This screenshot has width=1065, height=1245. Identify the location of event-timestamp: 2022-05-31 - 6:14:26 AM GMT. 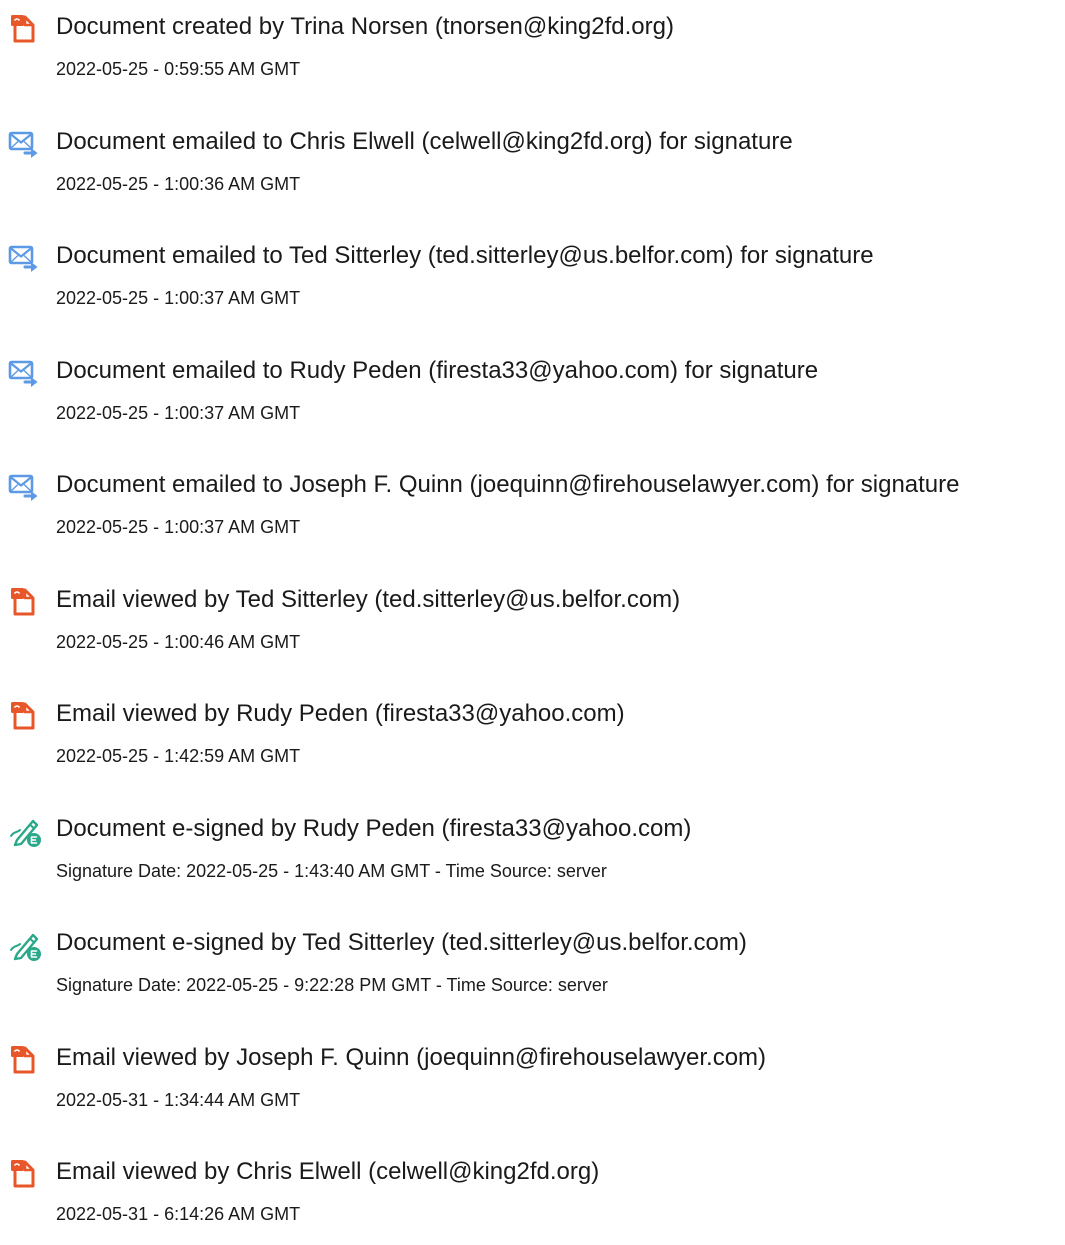
(178, 1214).